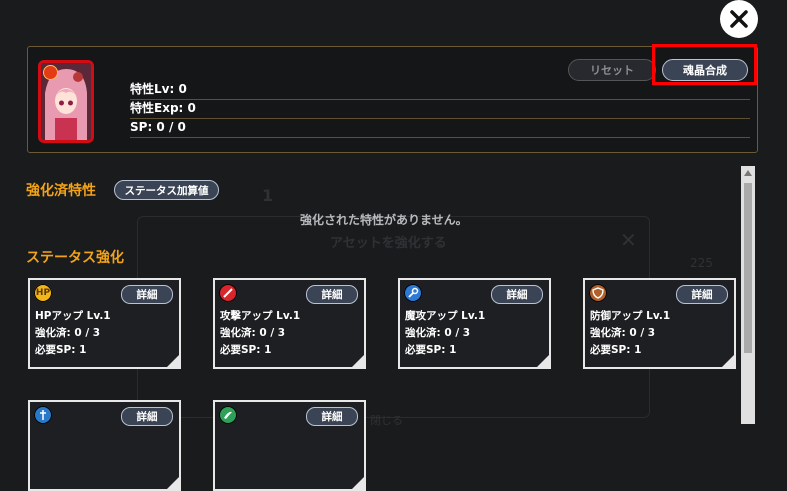 Image resolution: width=787 pixels, height=491 pixels. What do you see at coordinates (166, 190) in the screenshot?
I see `status-bonus-button: ステータス加算値` at bounding box center [166, 190].